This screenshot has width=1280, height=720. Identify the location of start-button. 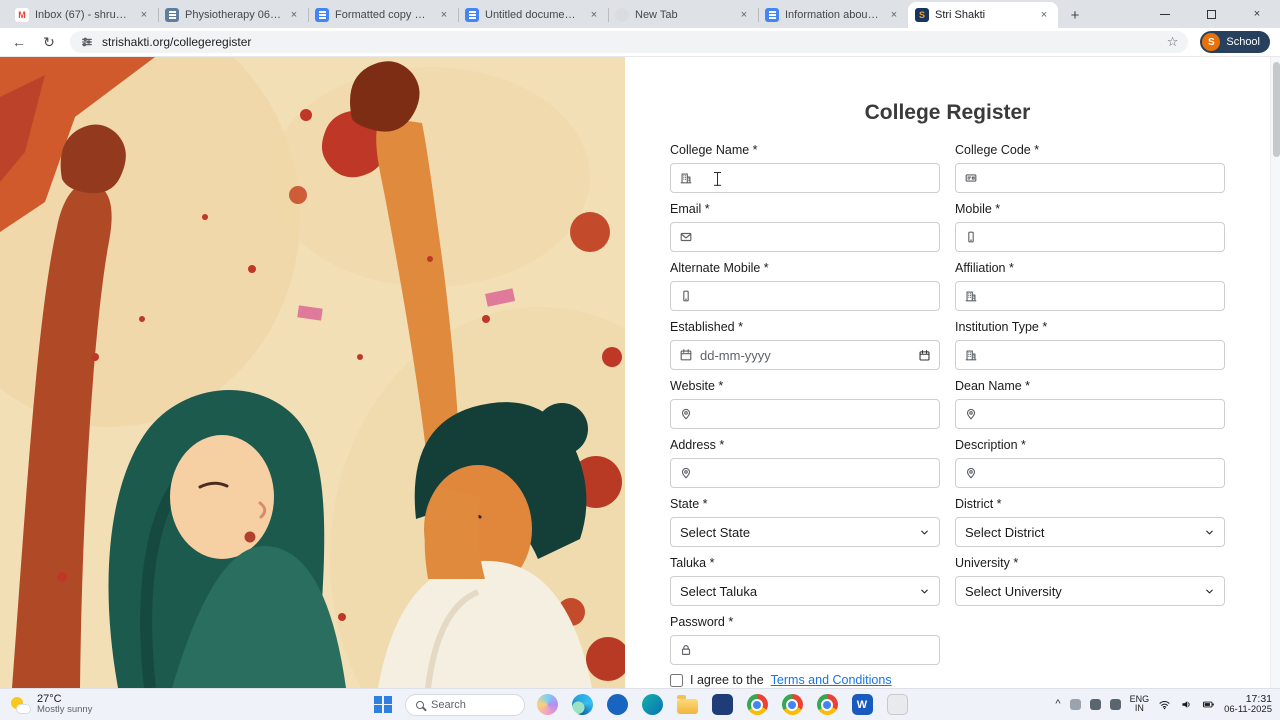
(383, 705).